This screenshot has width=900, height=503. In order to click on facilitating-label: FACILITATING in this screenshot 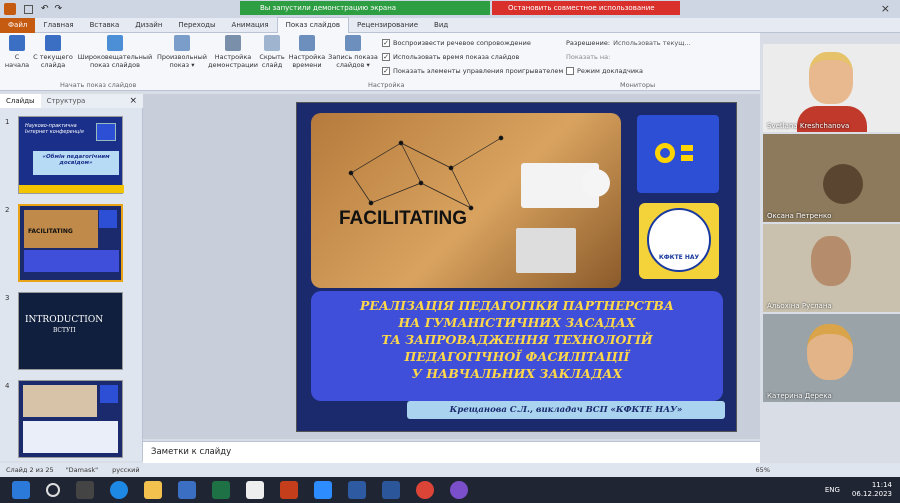, I will do `click(403, 218)`.